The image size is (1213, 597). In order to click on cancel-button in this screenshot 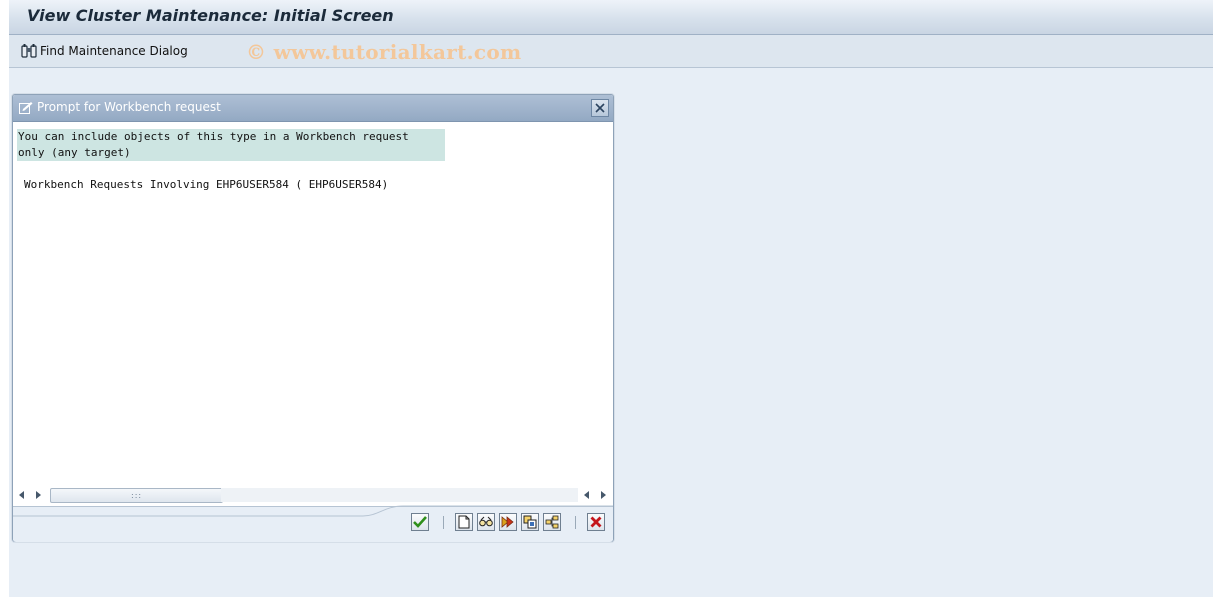, I will do `click(596, 522)`.